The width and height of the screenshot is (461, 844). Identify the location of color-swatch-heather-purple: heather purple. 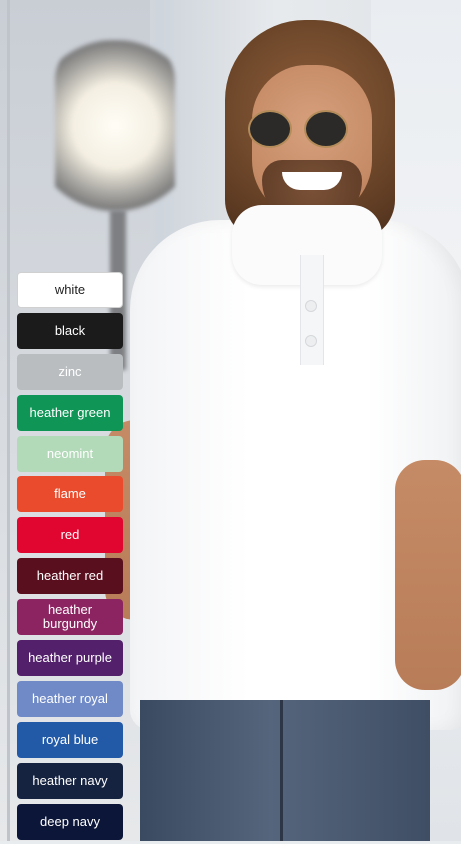
(70, 658).